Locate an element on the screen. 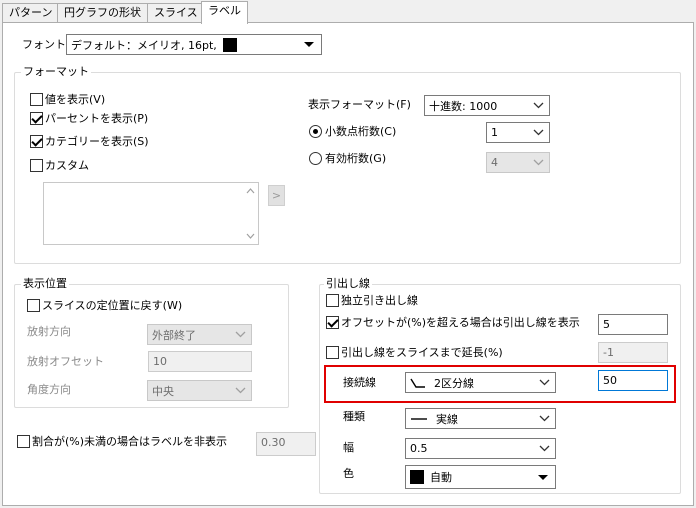 This screenshot has width=696, height=508. offset-leader-label: オフセットが(%)を超える場合は引出し線を表示 is located at coordinates (460, 322).